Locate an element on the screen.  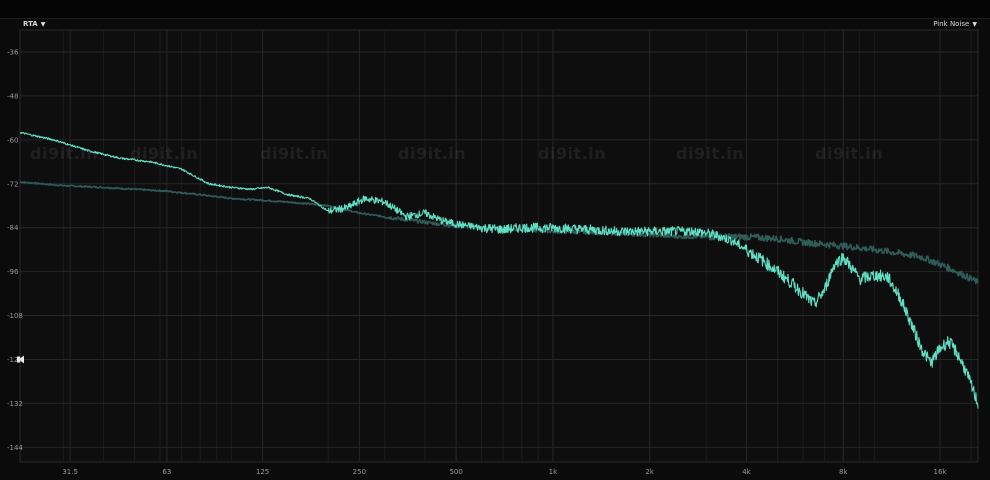
y-tick-label: -84 is located at coordinates (13, 228).